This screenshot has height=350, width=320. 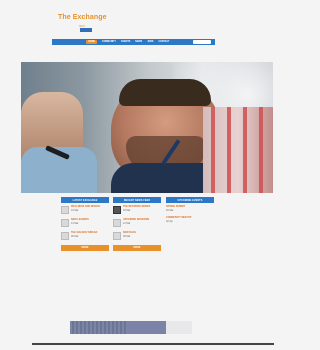 What do you see at coordinates (202, 42) in the screenshot?
I see `search-input` at bounding box center [202, 42].